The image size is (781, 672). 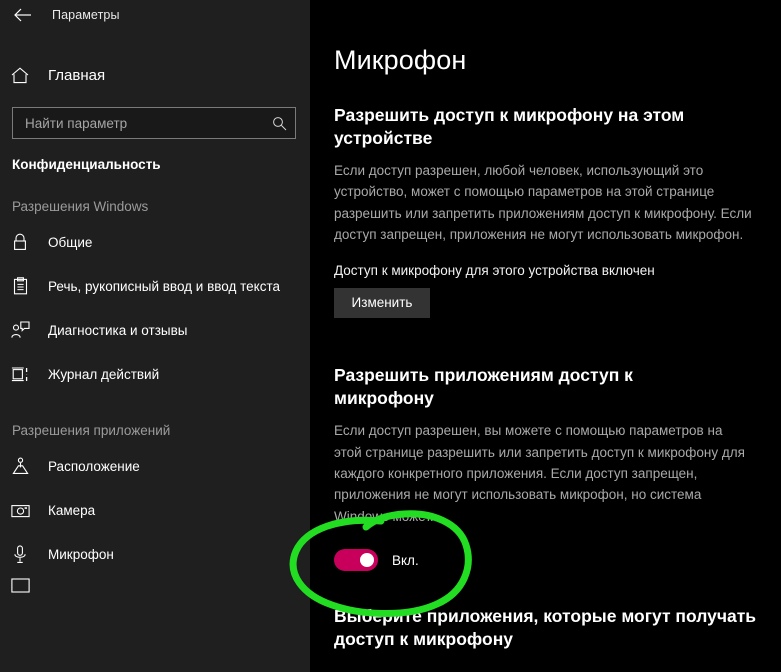 What do you see at coordinates (367, 560) in the screenshot?
I see `toggle-knob` at bounding box center [367, 560].